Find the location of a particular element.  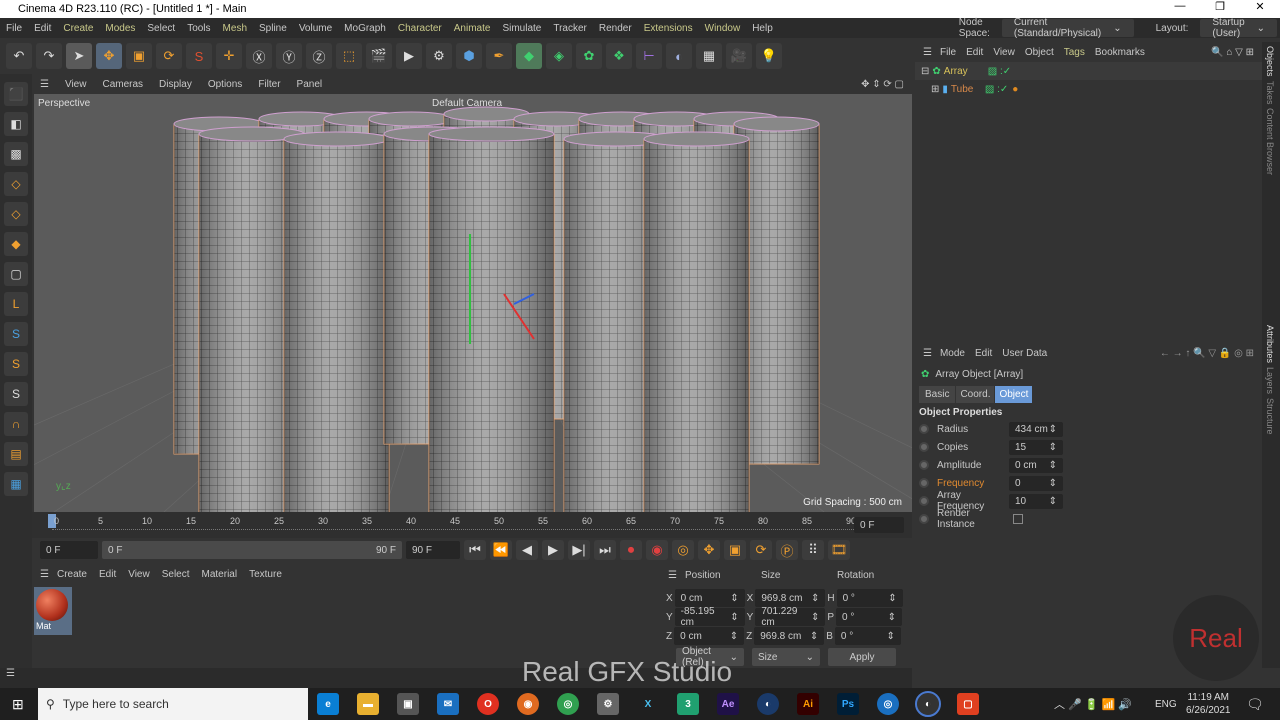

select-tool-icon: ➤ is located at coordinates (79, 56).